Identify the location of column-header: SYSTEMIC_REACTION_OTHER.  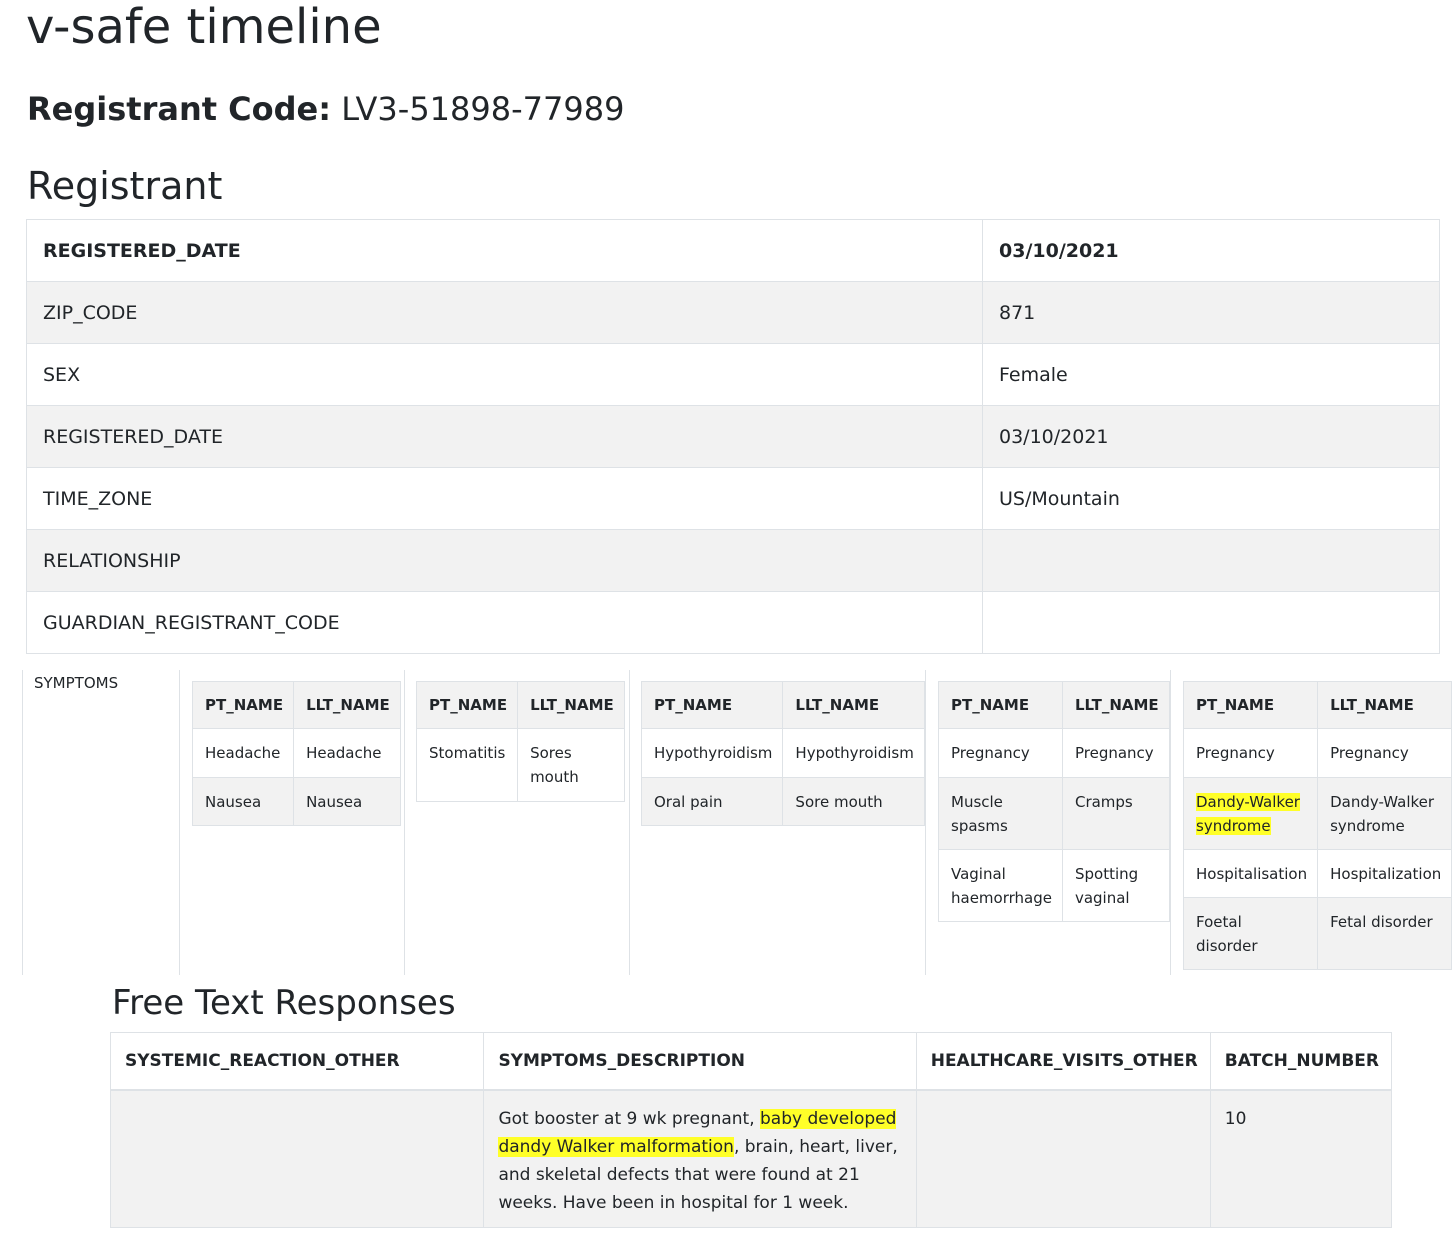
(297, 1061).